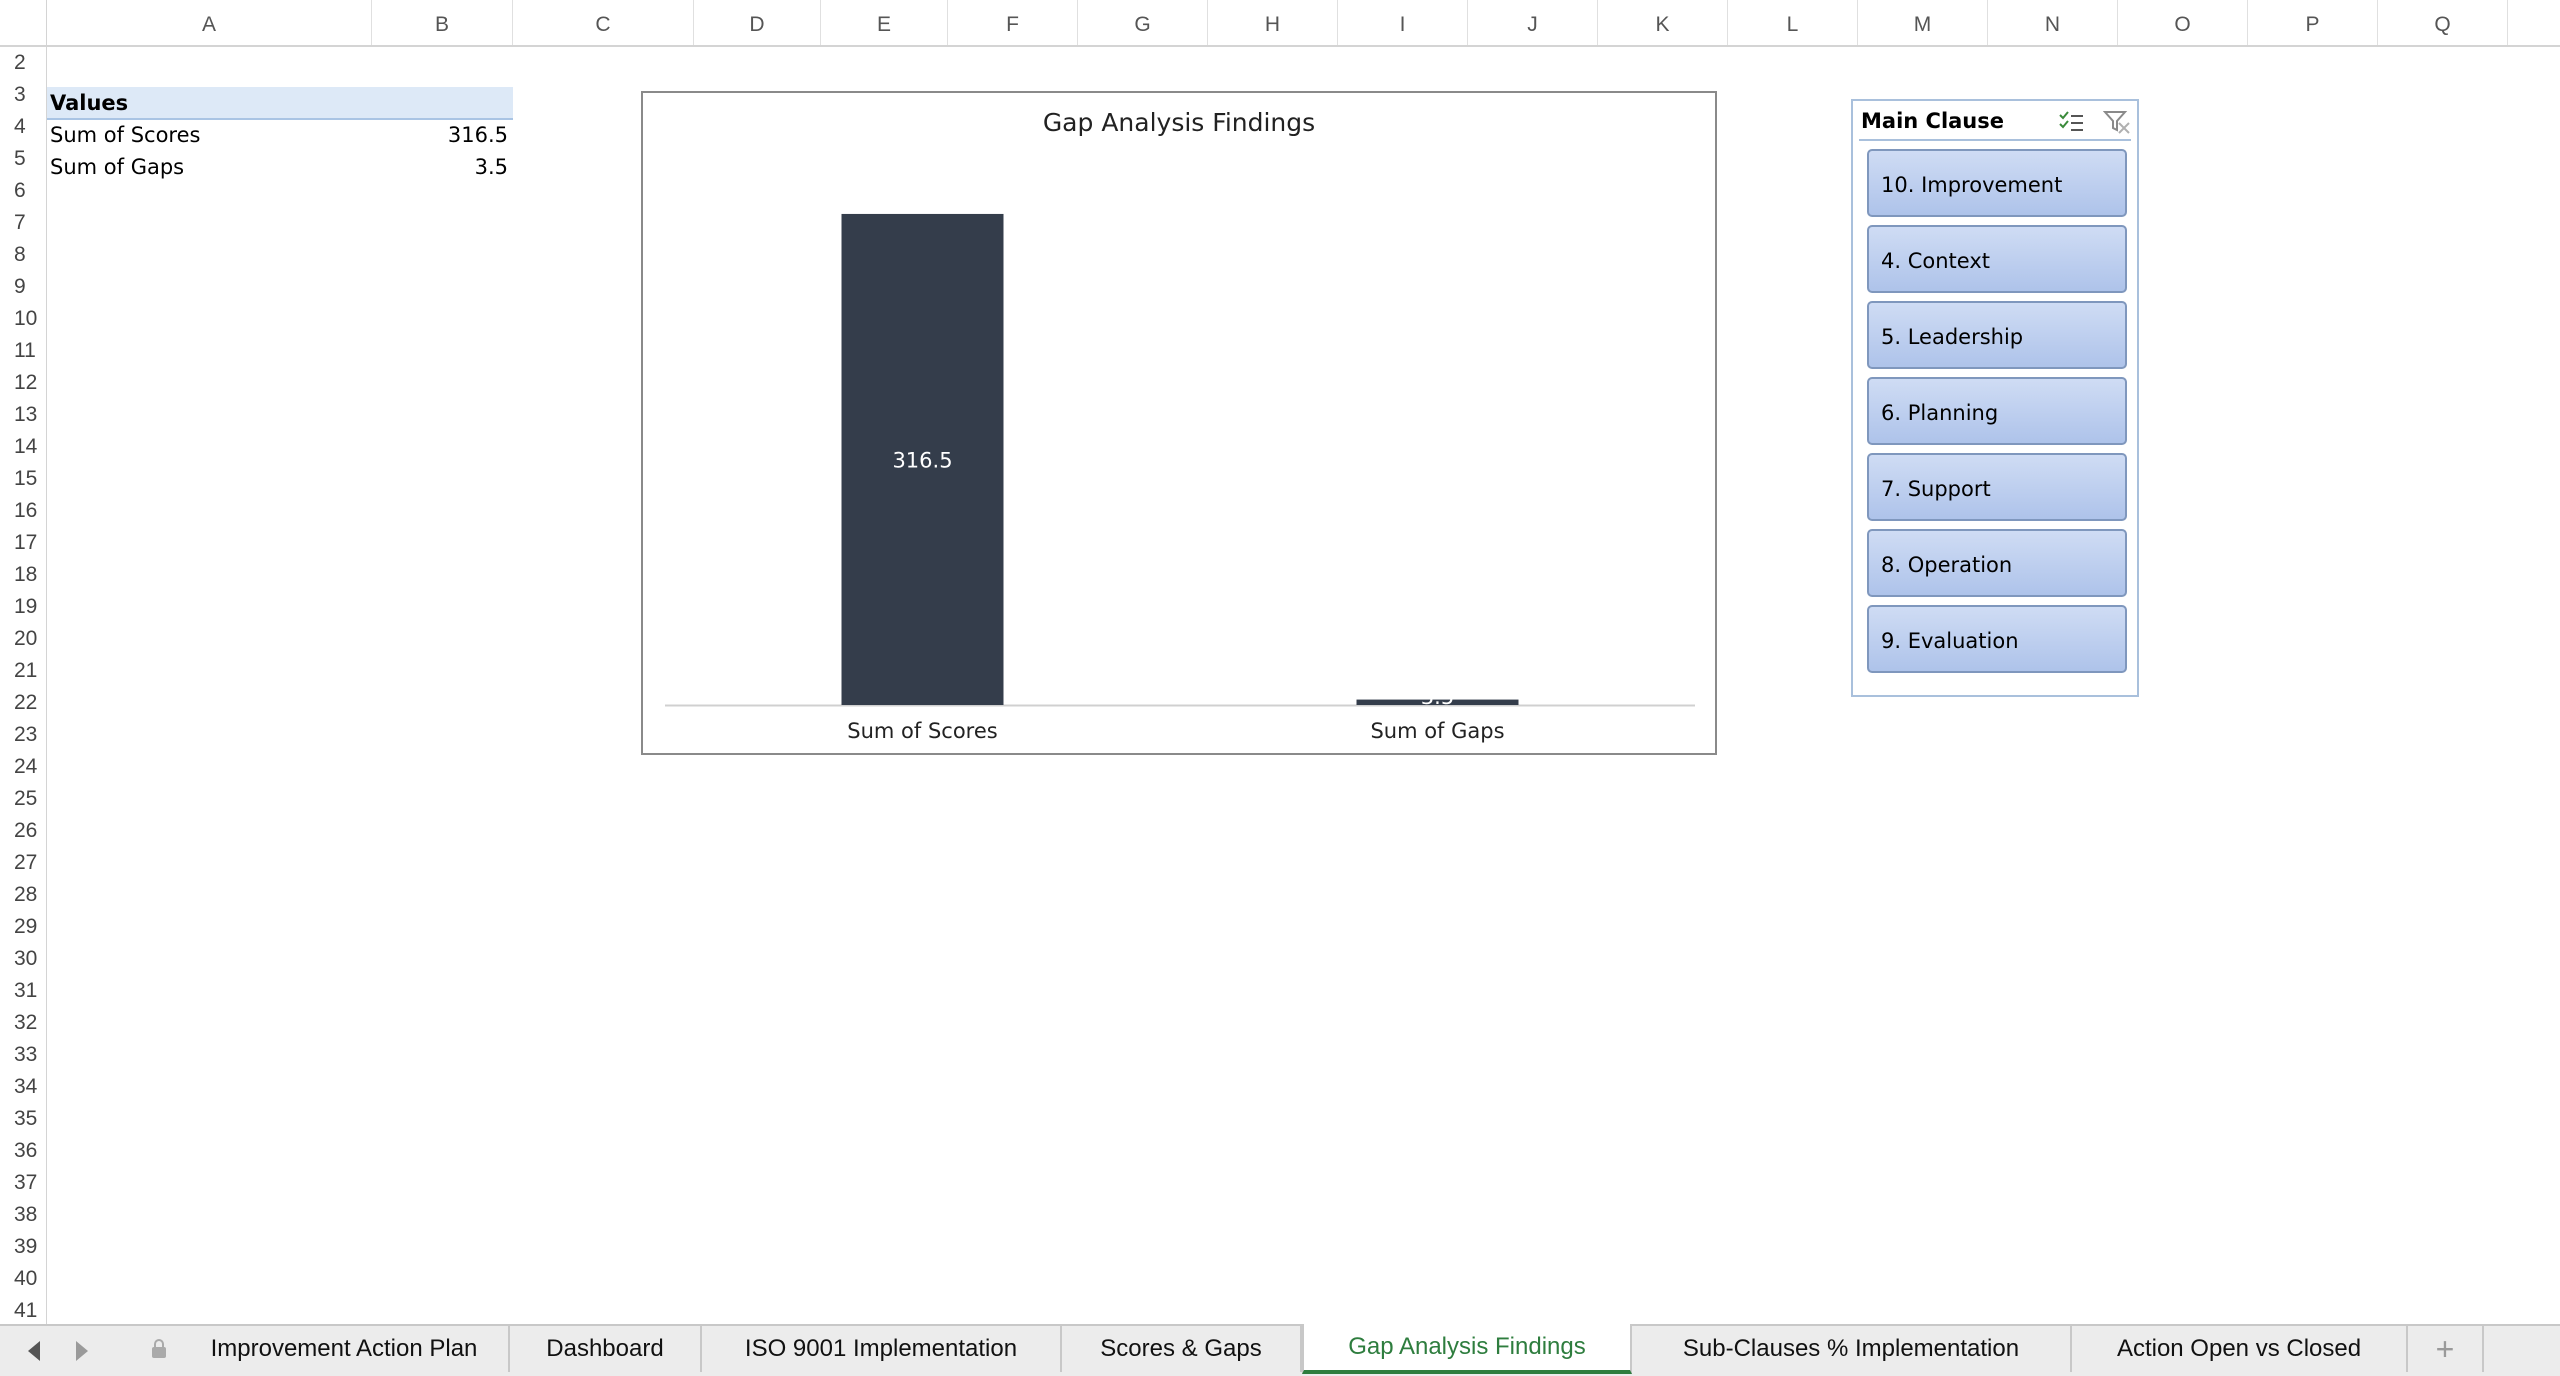 Image resolution: width=2560 pixels, height=1376 pixels. What do you see at coordinates (23, 415) in the screenshot?
I see `row-header-13: 13` at bounding box center [23, 415].